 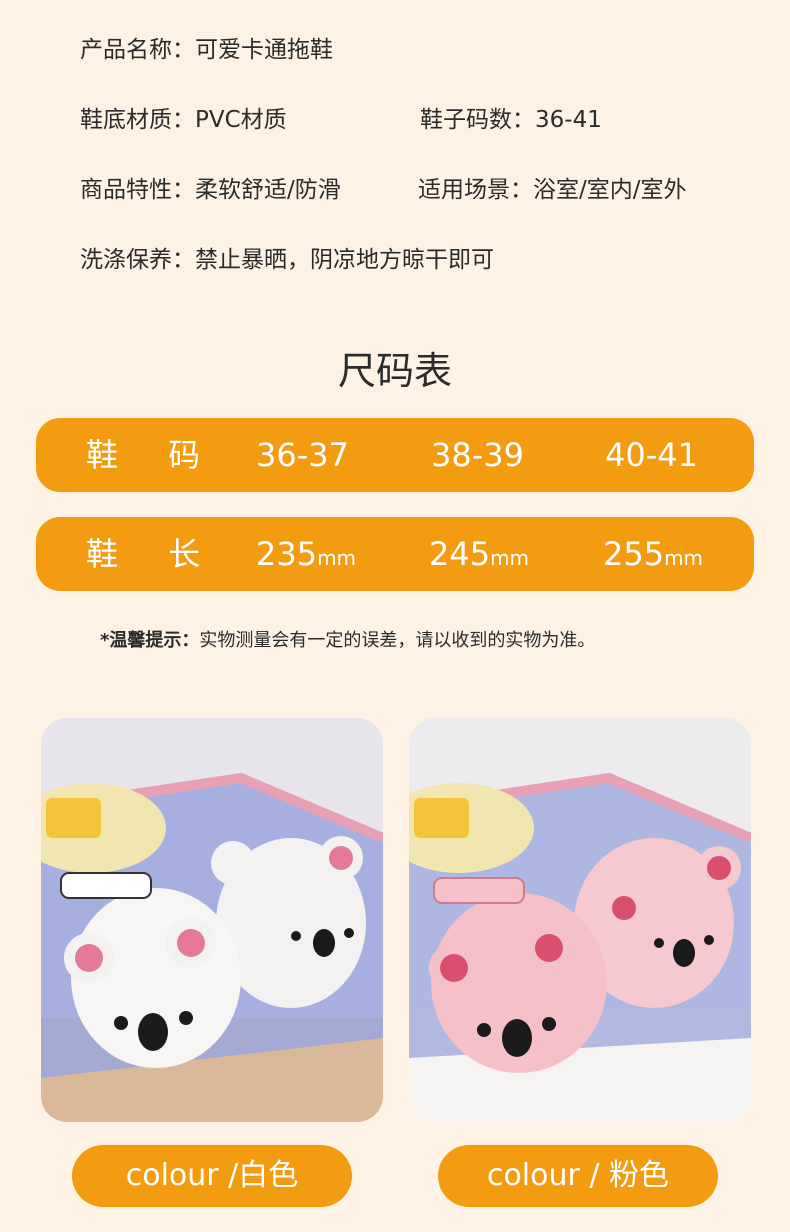 What do you see at coordinates (651, 455) in the screenshot?
I see `size-value: 40-41` at bounding box center [651, 455].